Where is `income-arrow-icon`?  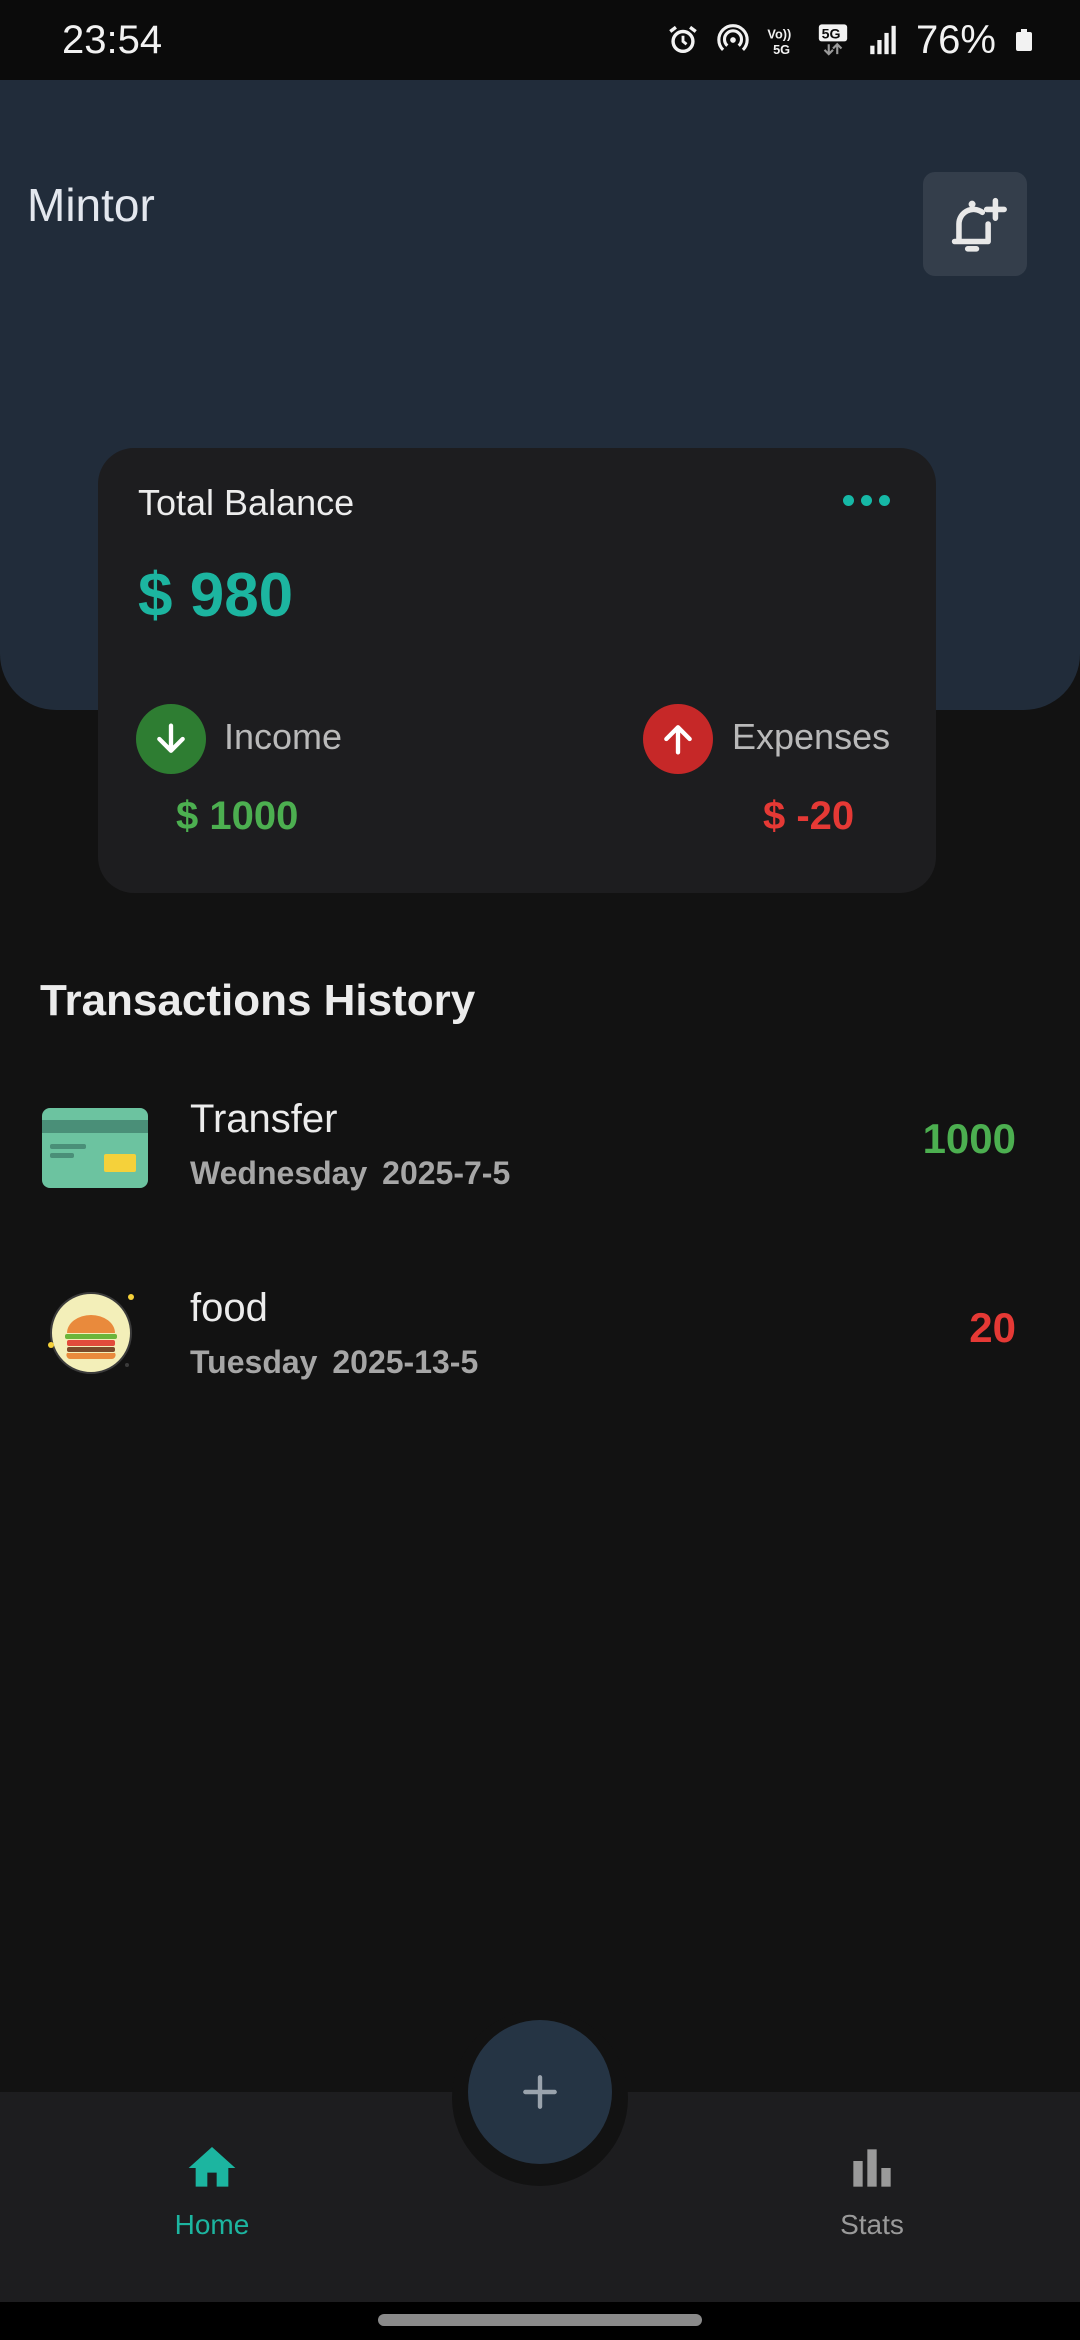 income-arrow-icon is located at coordinates (171, 739).